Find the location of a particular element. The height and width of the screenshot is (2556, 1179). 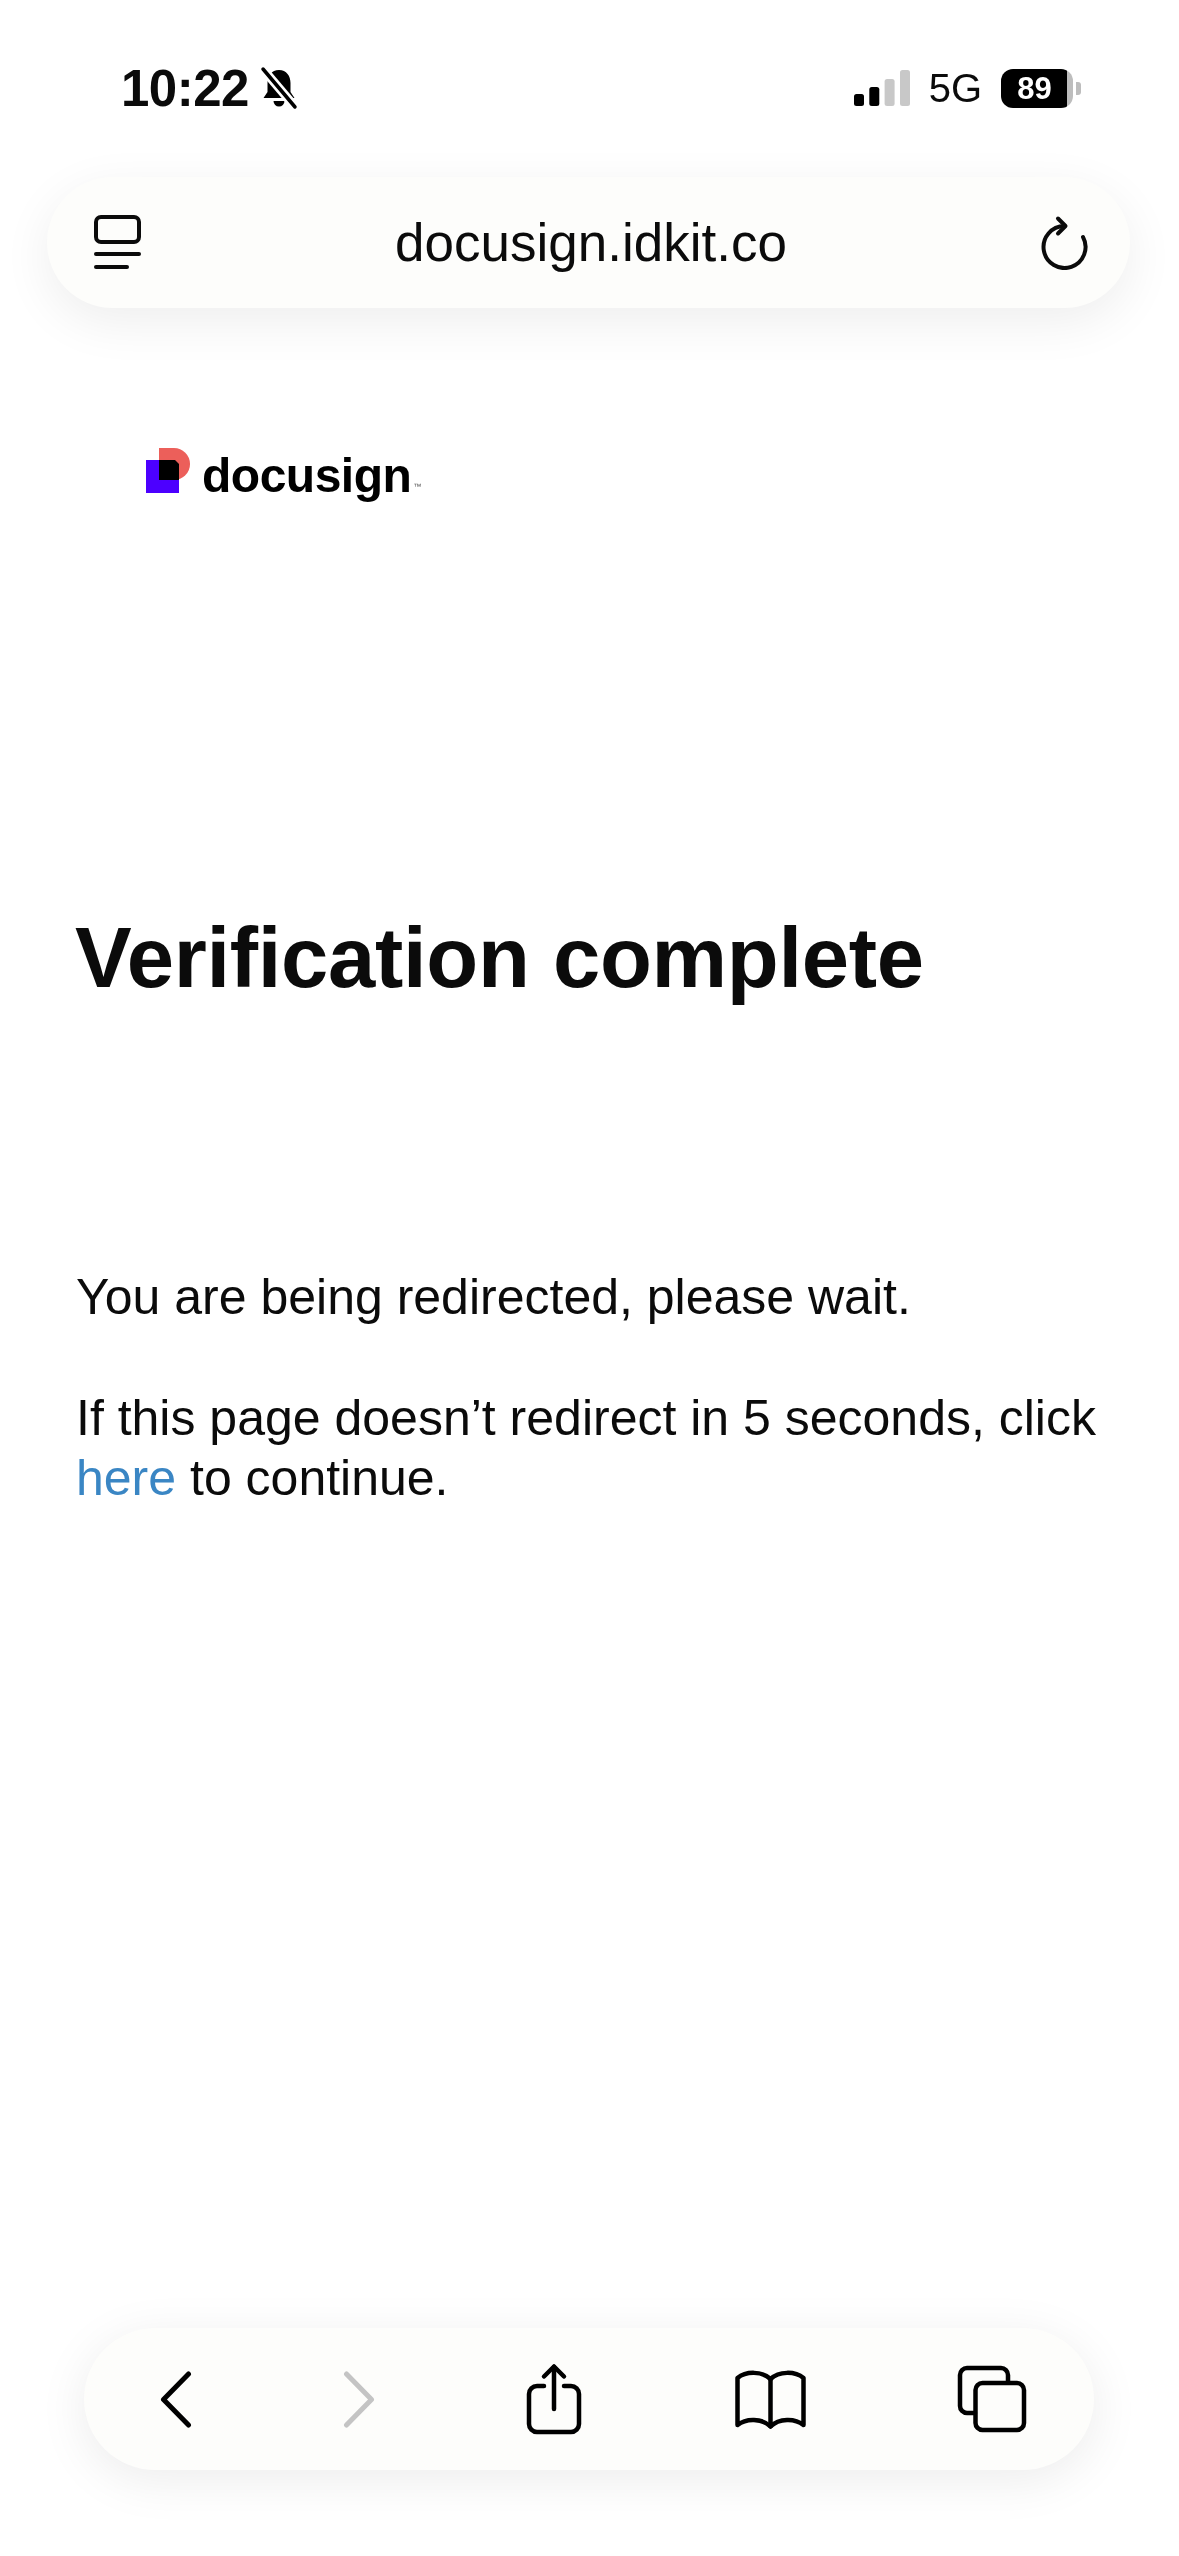

page-heading: Verification complete is located at coordinates (499, 958).